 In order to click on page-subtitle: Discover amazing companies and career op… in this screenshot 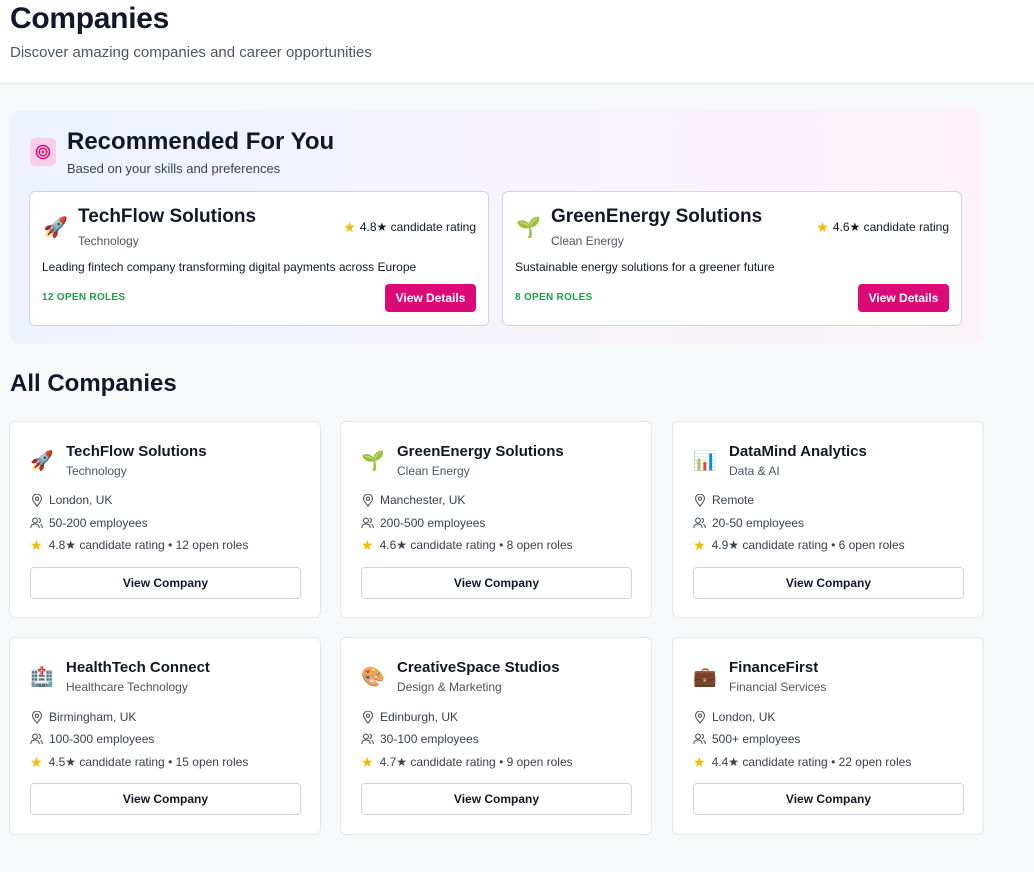, I will do `click(191, 52)`.